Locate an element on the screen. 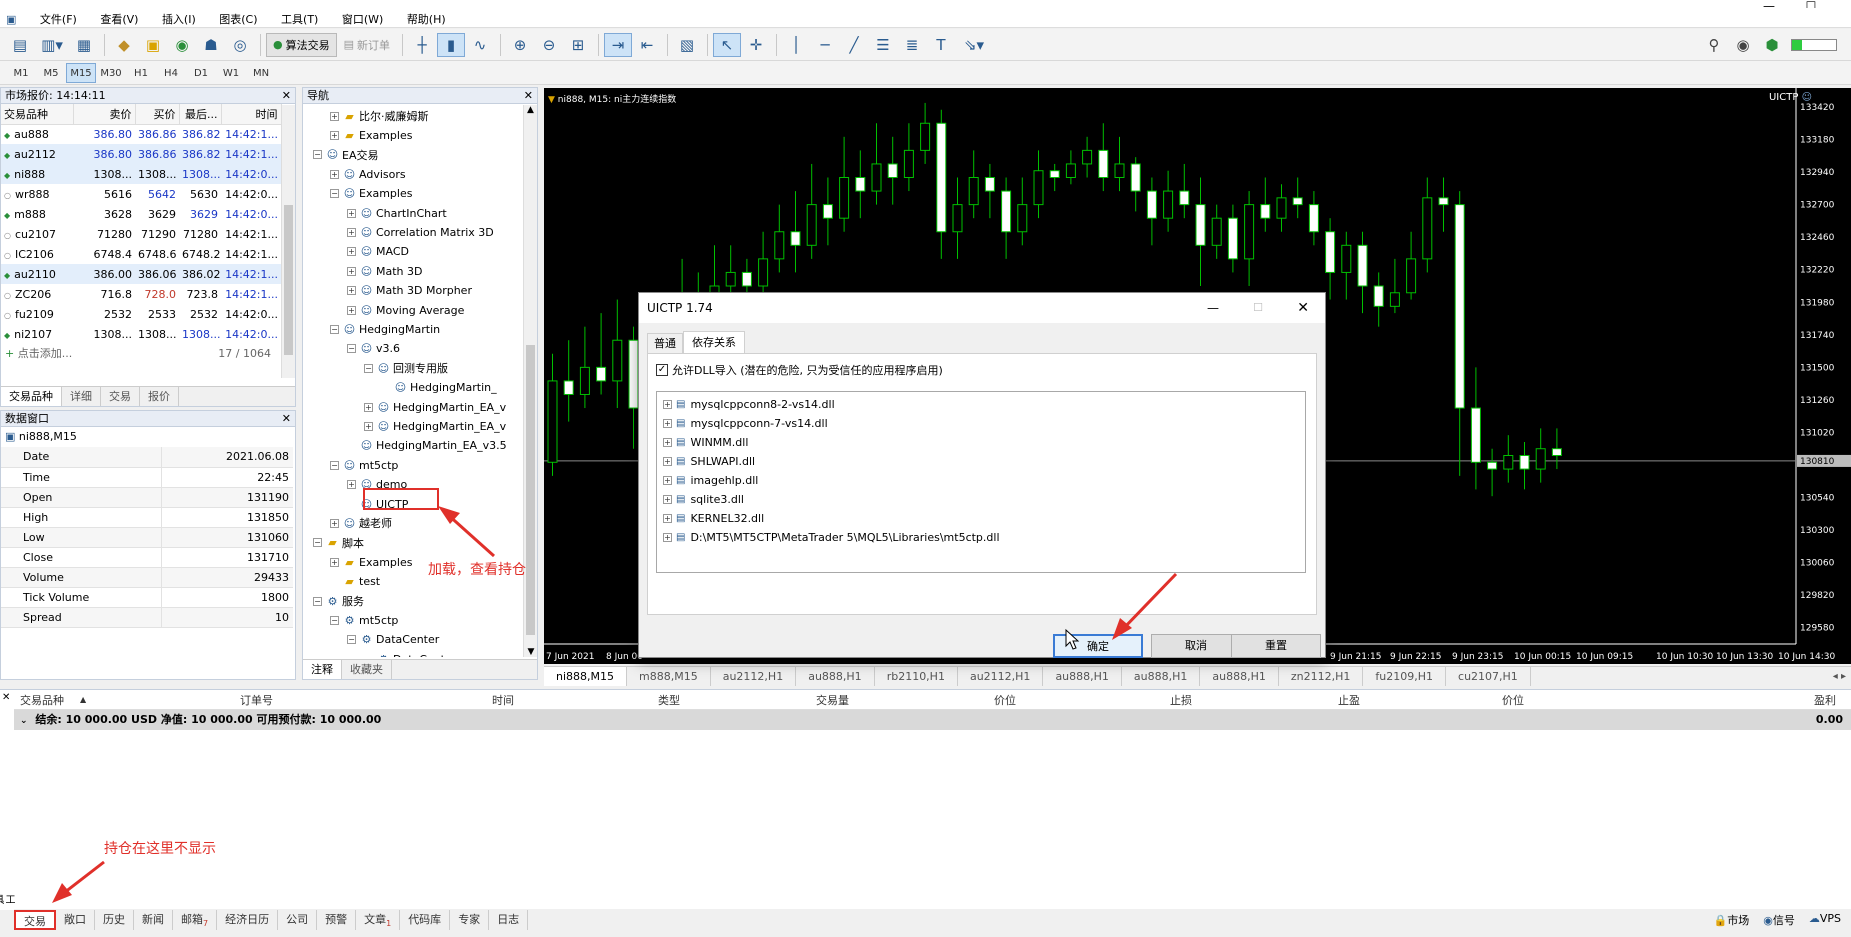  tab-trading: 交易 is located at coordinates (120, 396).